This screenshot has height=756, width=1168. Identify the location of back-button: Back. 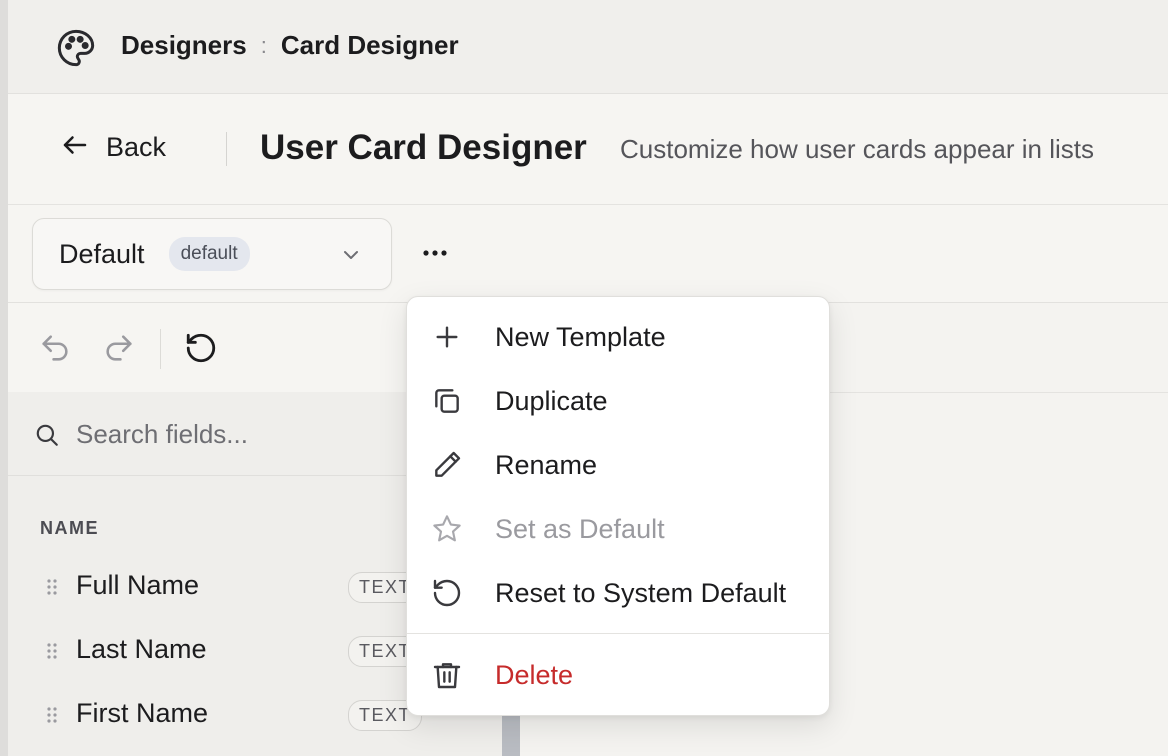
(113, 147).